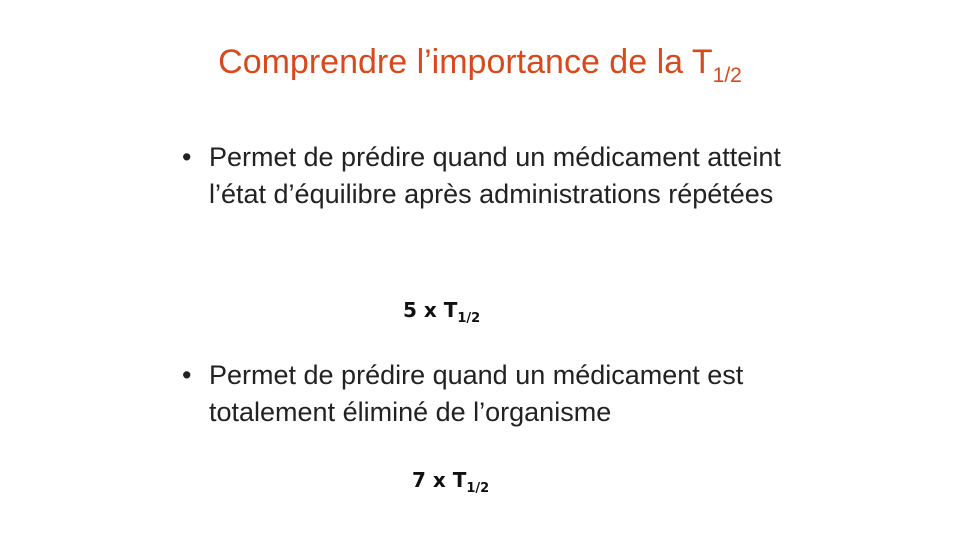 This screenshot has width=960, height=540. I want to click on formula-steady-state: 5 x T1/2, so click(441, 312).